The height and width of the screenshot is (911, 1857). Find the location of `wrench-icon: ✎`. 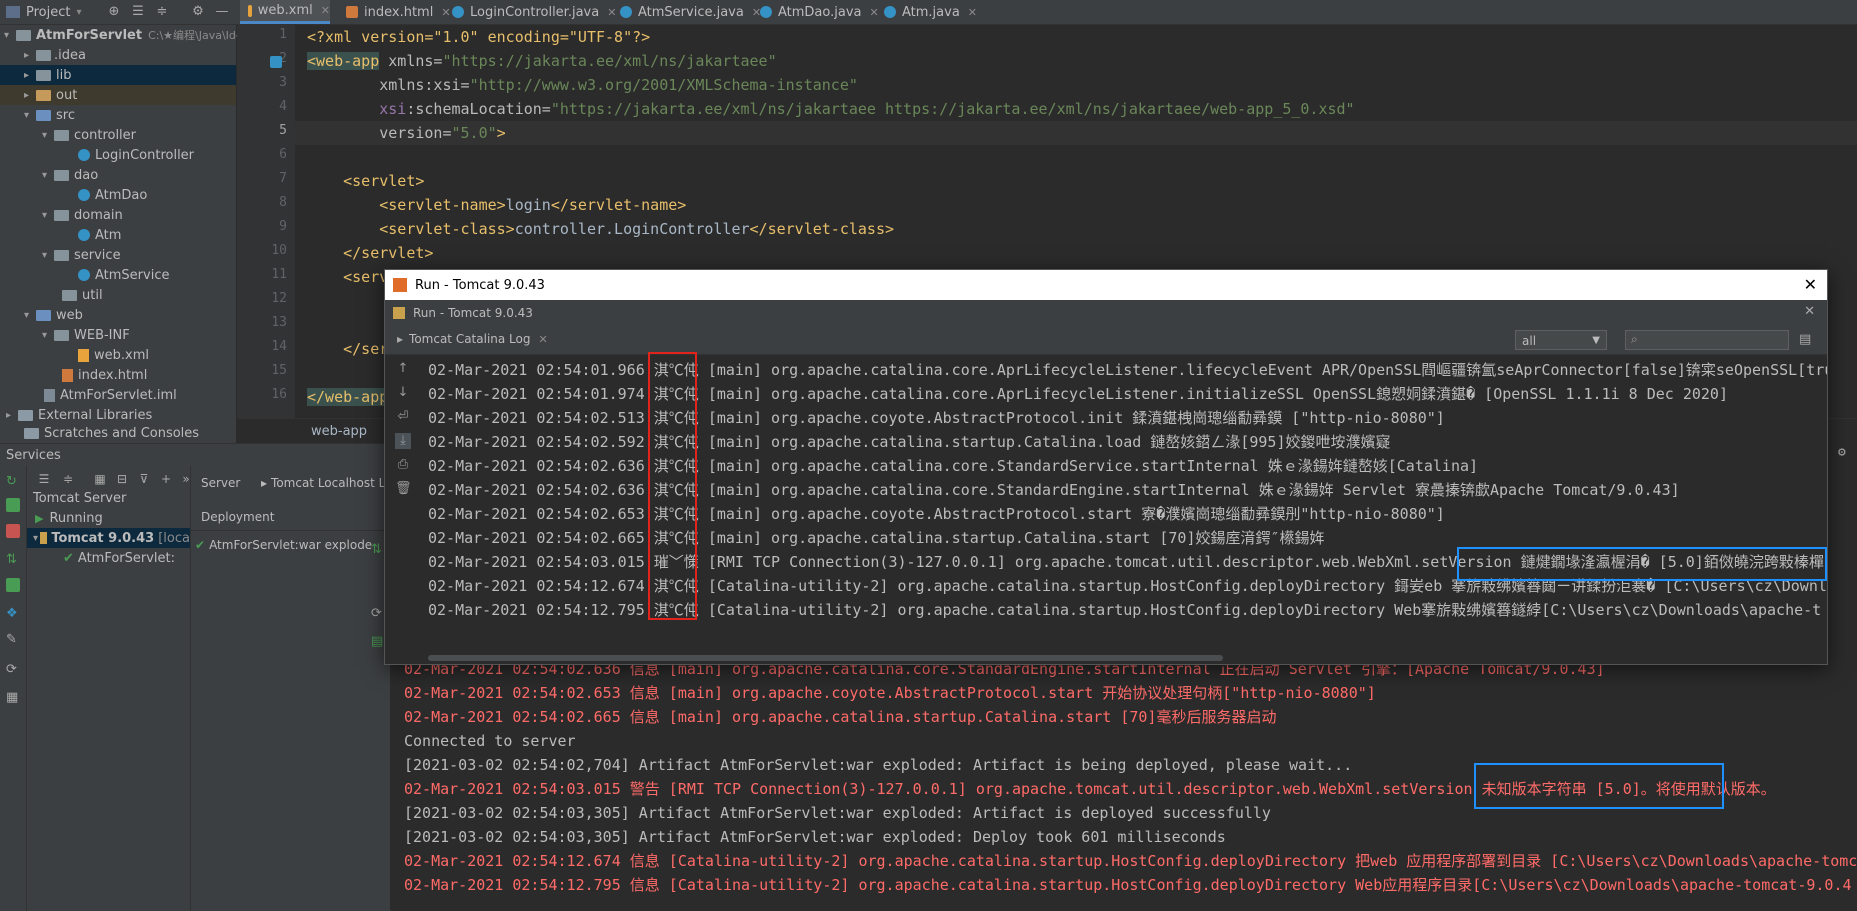

wrench-icon: ✎ is located at coordinates (13, 639).